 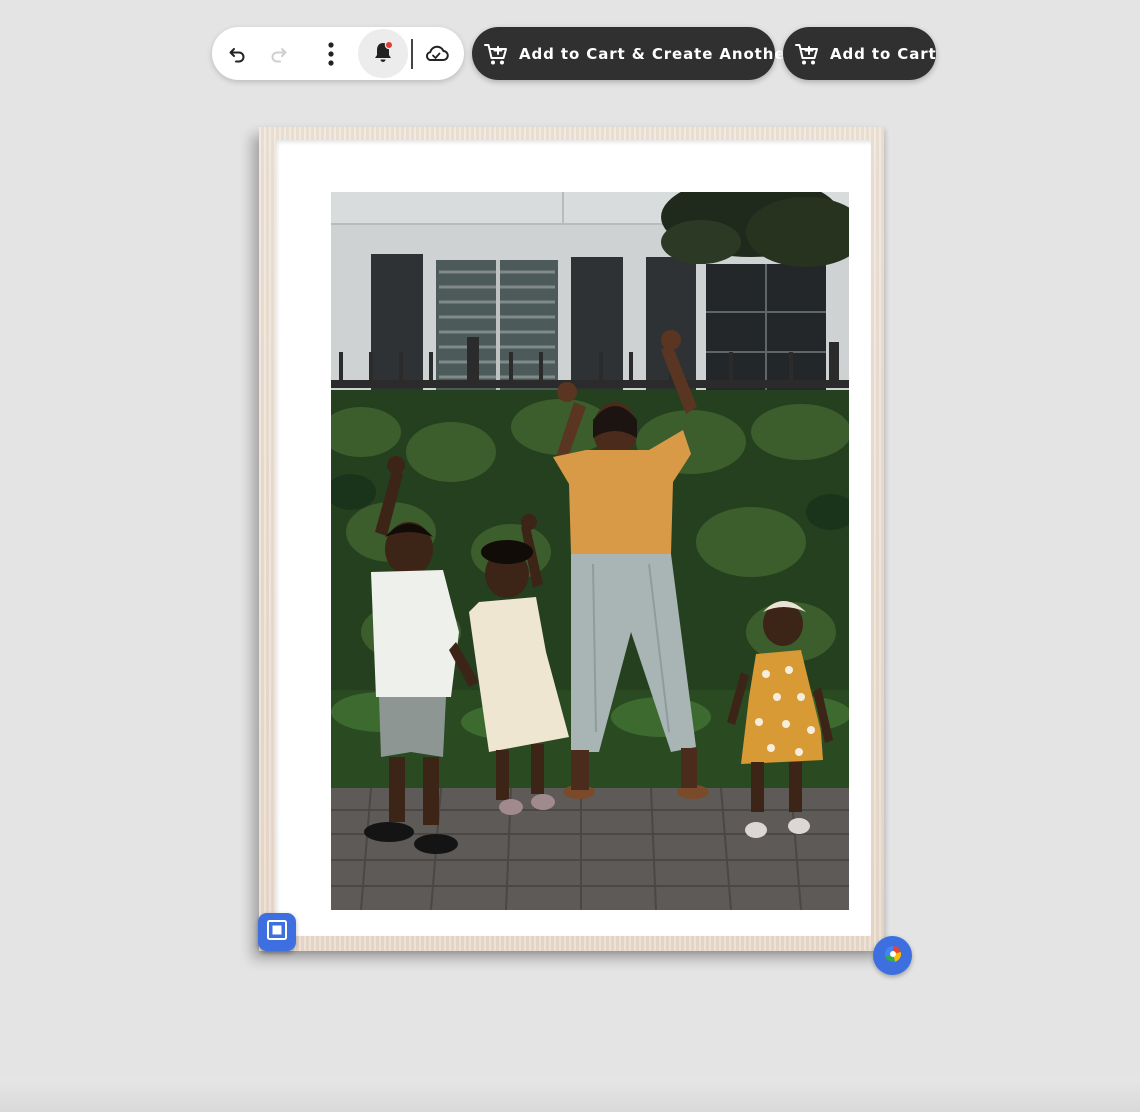 What do you see at coordinates (412, 54) in the screenshot?
I see `toolbar-divider` at bounding box center [412, 54].